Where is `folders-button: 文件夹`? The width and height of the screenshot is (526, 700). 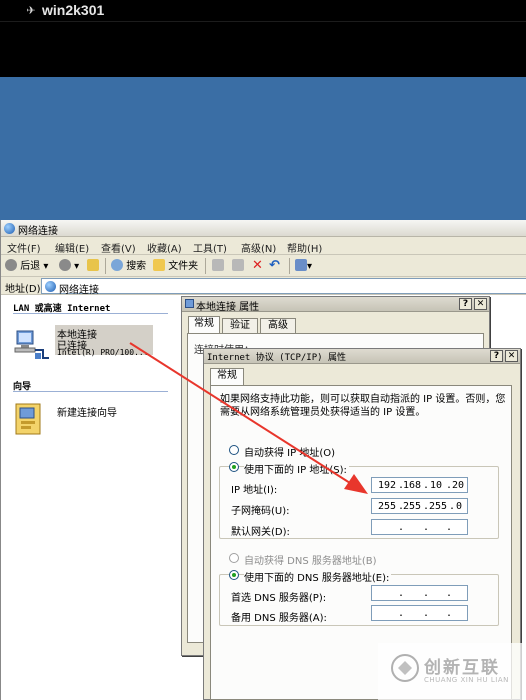 folders-button: 文件夹 is located at coordinates (175, 266).